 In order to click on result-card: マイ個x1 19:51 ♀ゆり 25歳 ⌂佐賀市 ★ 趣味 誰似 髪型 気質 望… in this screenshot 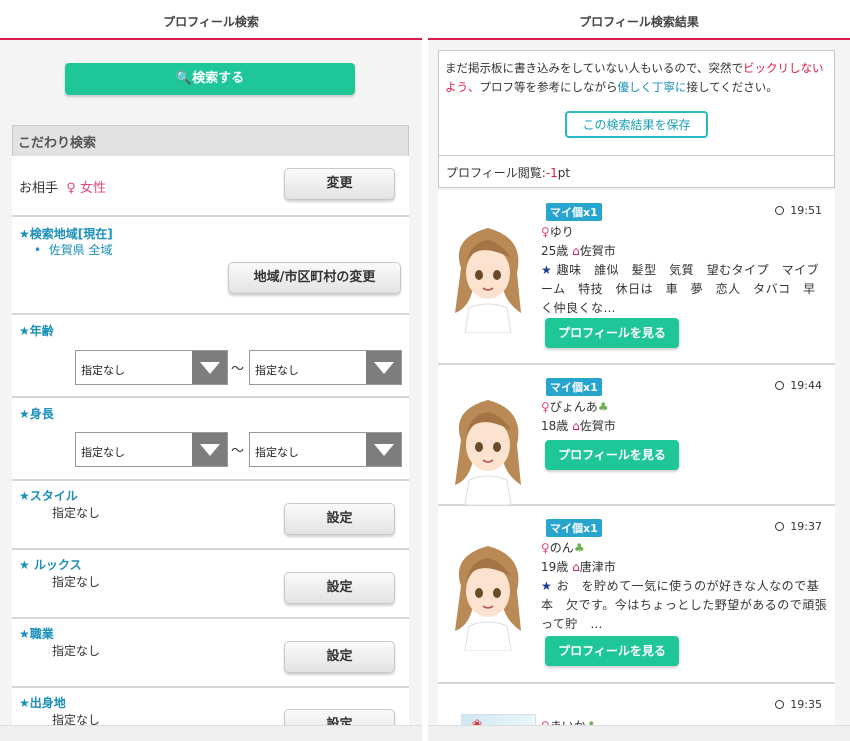, I will do `click(636, 277)`.